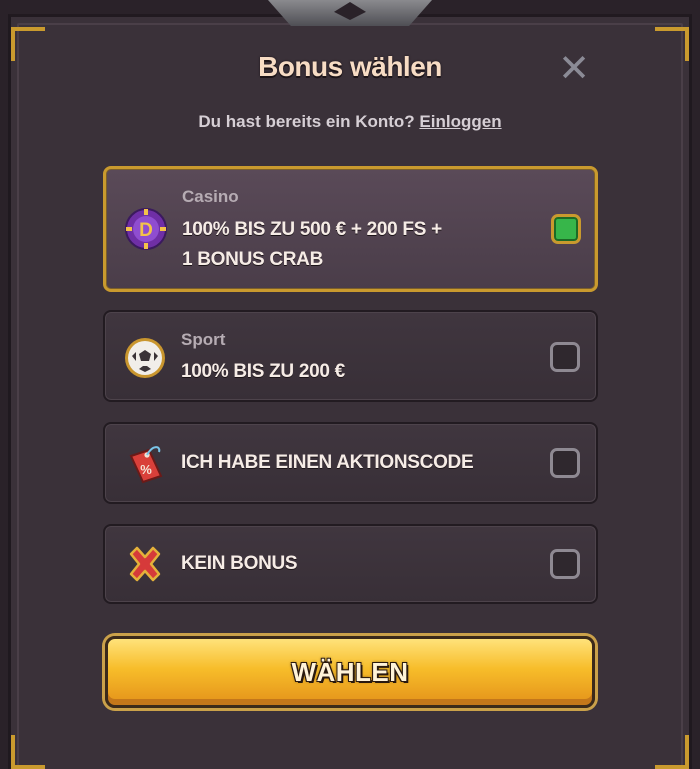 This screenshot has width=700, height=769. Describe the element at coordinates (253, 259) in the screenshot. I see `option-offer-line2: 1 BONUS CRAB` at that location.